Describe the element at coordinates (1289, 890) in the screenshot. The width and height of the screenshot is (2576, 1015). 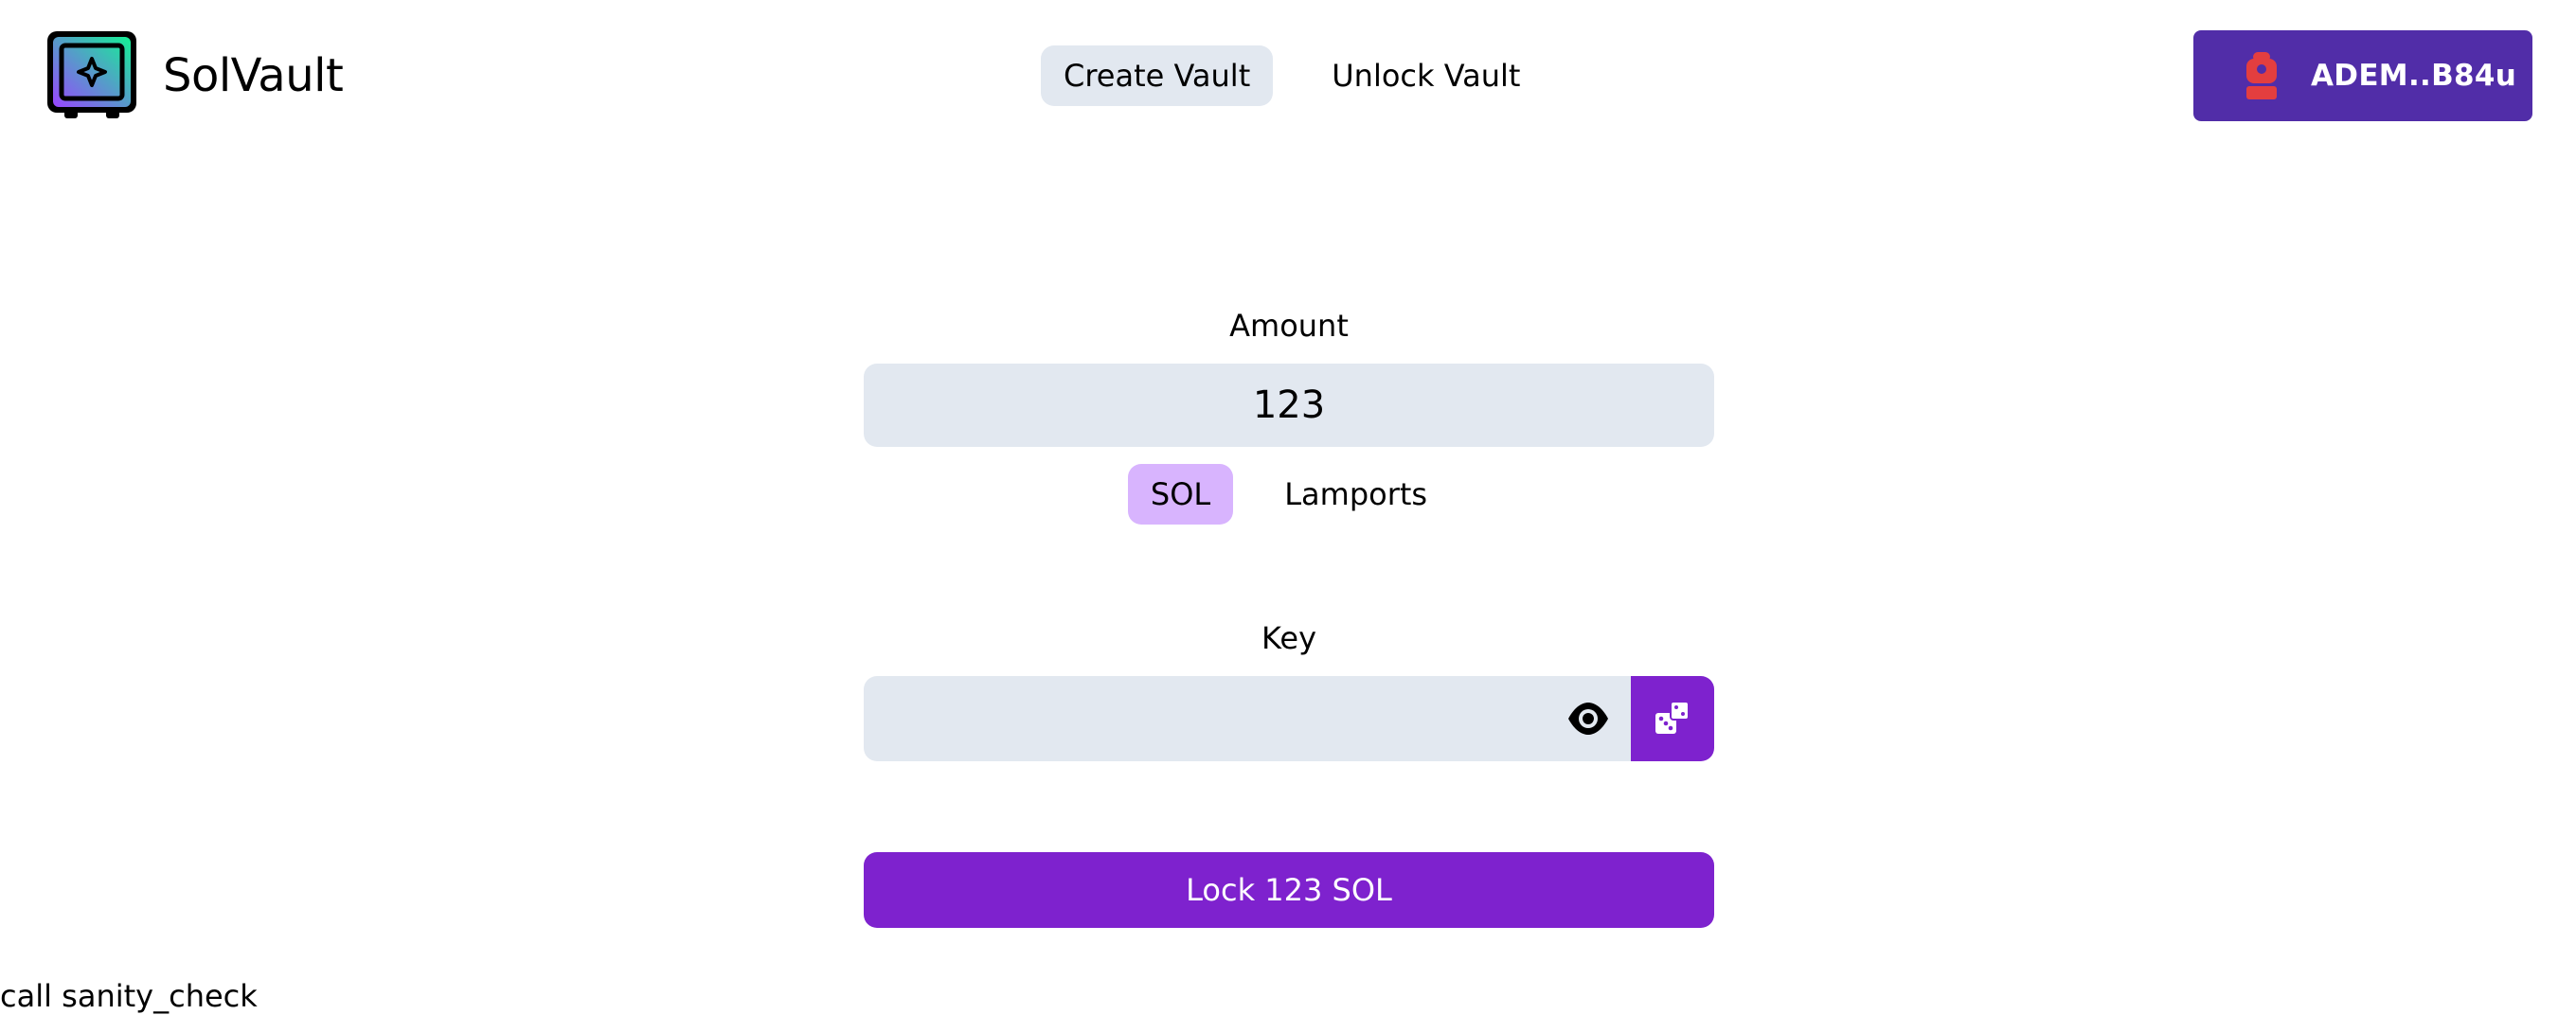
I see `lock-button: Lock 123 SOL` at that location.